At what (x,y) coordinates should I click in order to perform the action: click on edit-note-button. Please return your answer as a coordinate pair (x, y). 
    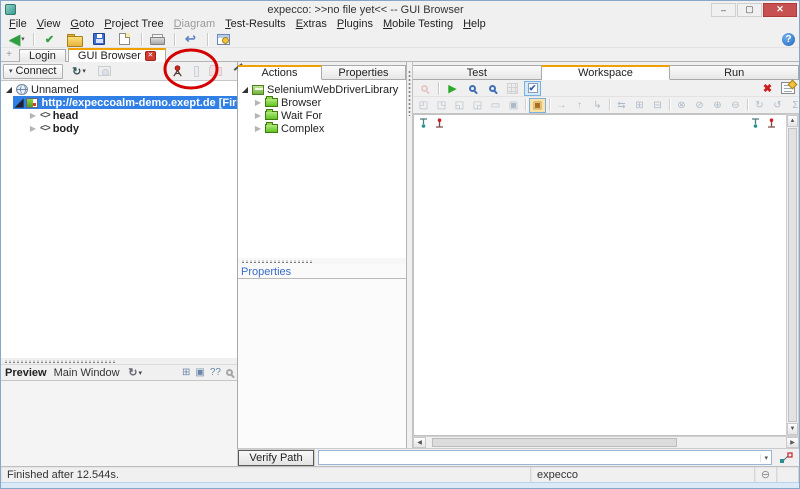
    Looking at the image, I should click on (787, 88).